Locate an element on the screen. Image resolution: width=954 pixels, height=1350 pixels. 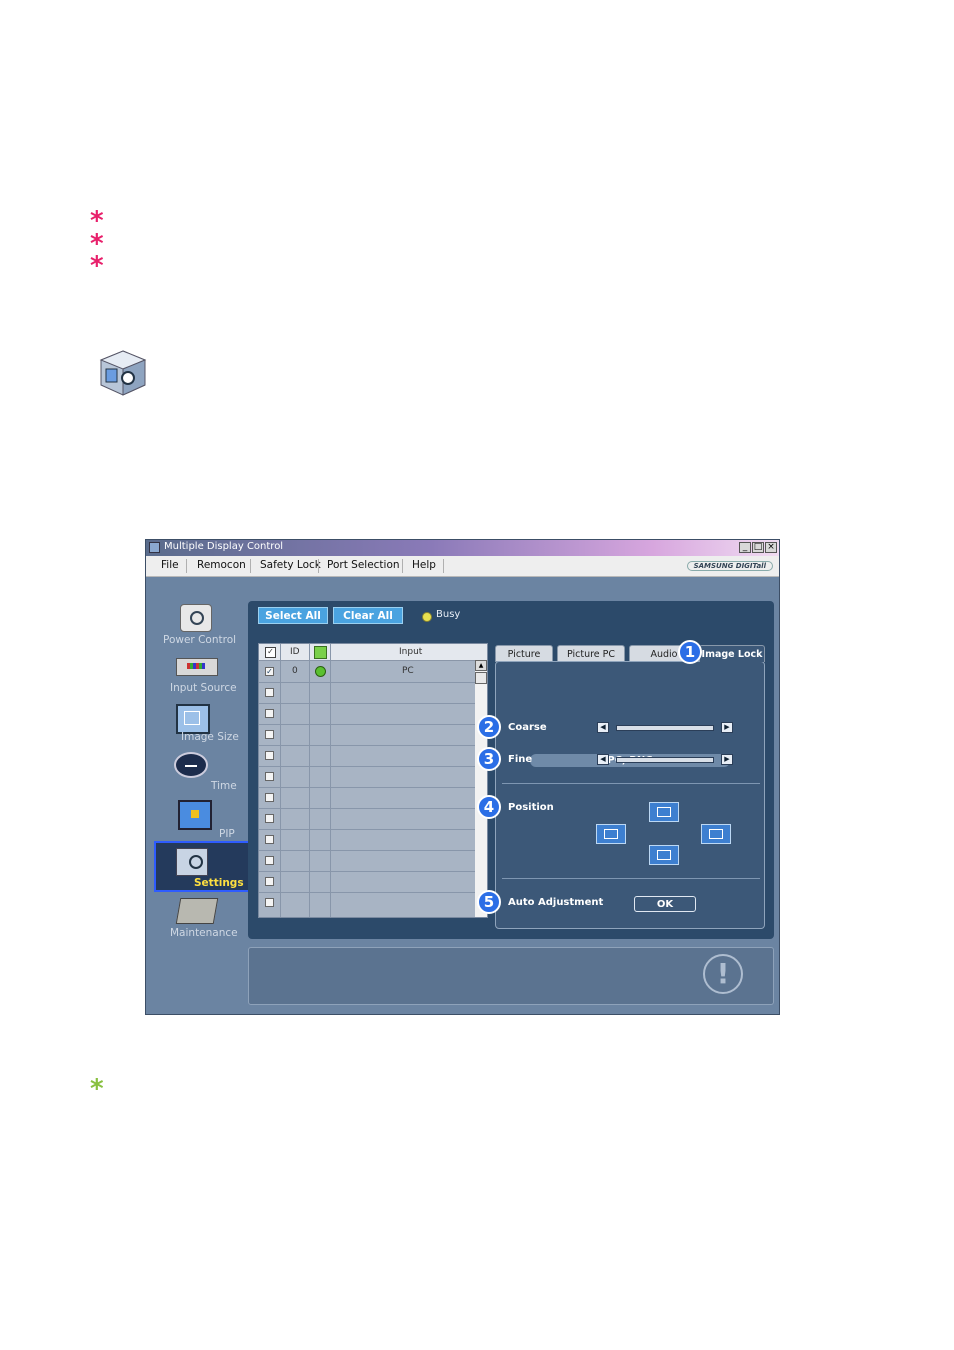
minimize-button: _ is located at coordinates (745, 547).